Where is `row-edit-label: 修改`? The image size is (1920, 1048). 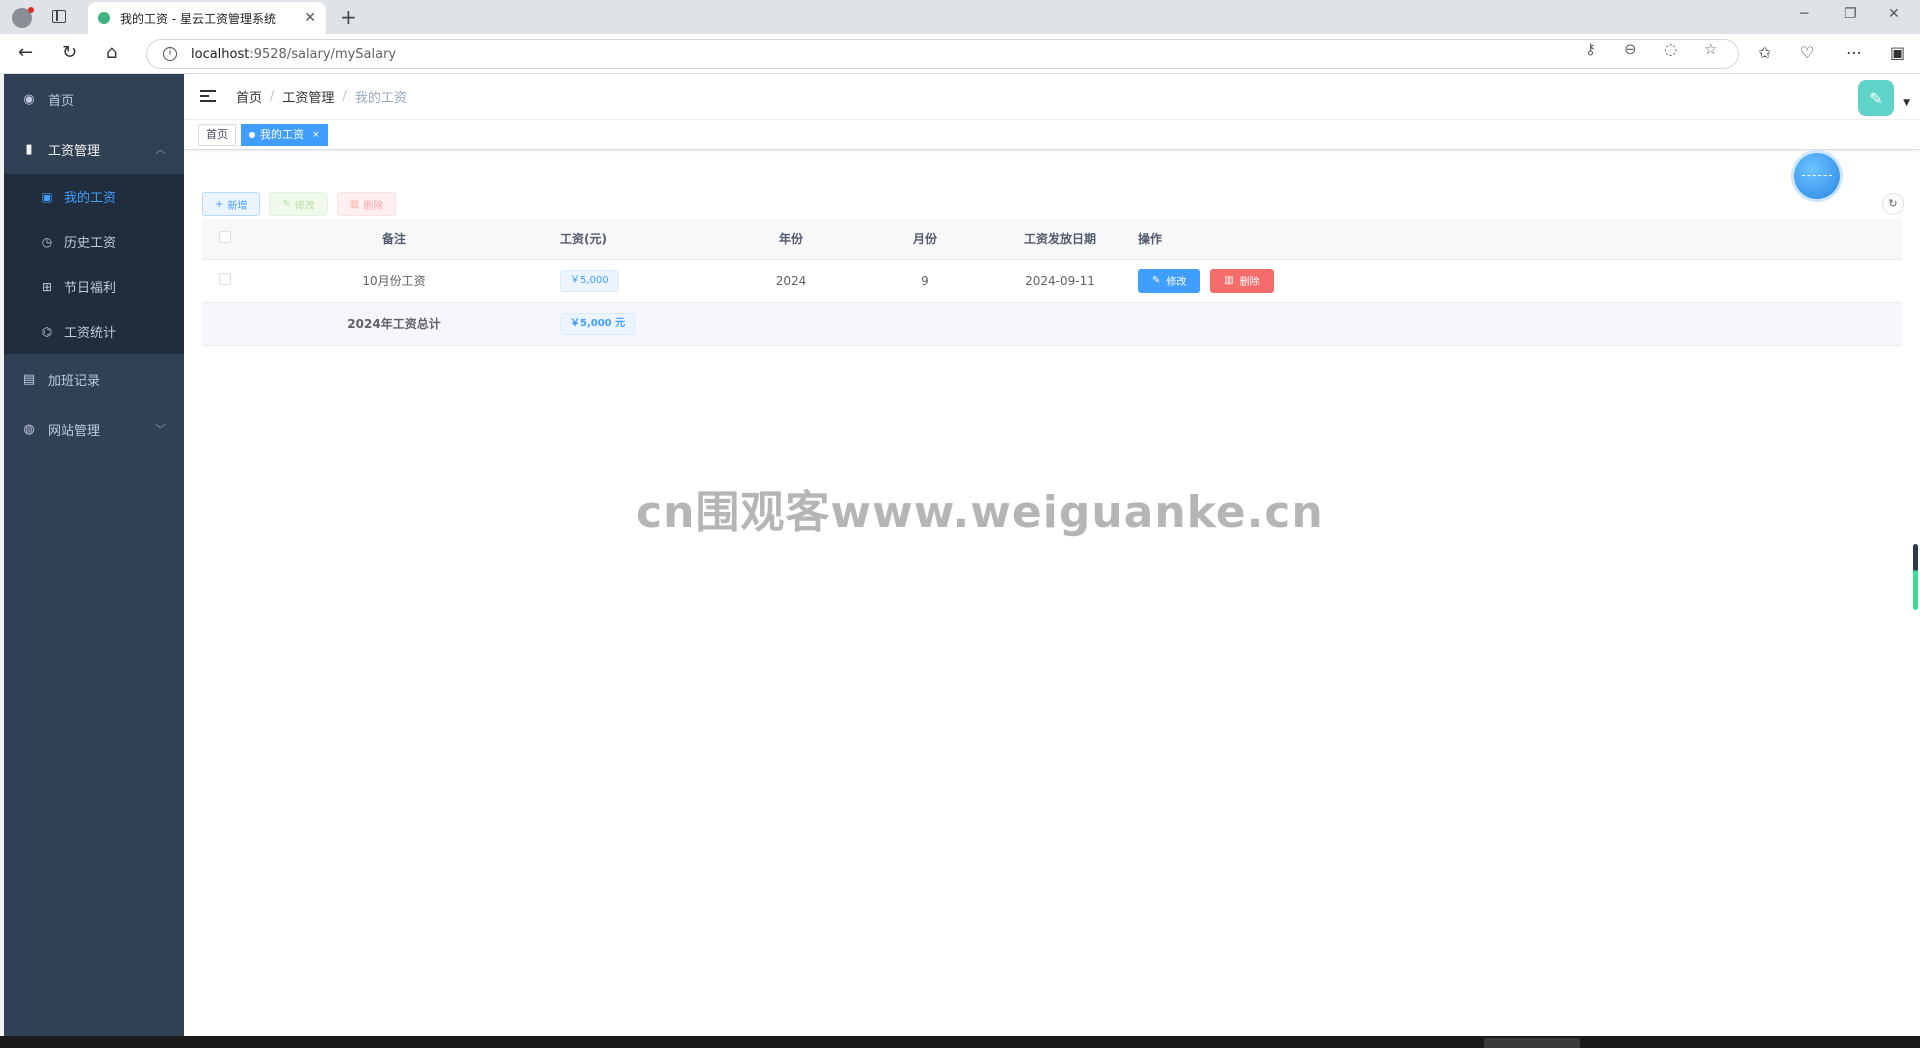
row-edit-label: 修改 is located at coordinates (1176, 282).